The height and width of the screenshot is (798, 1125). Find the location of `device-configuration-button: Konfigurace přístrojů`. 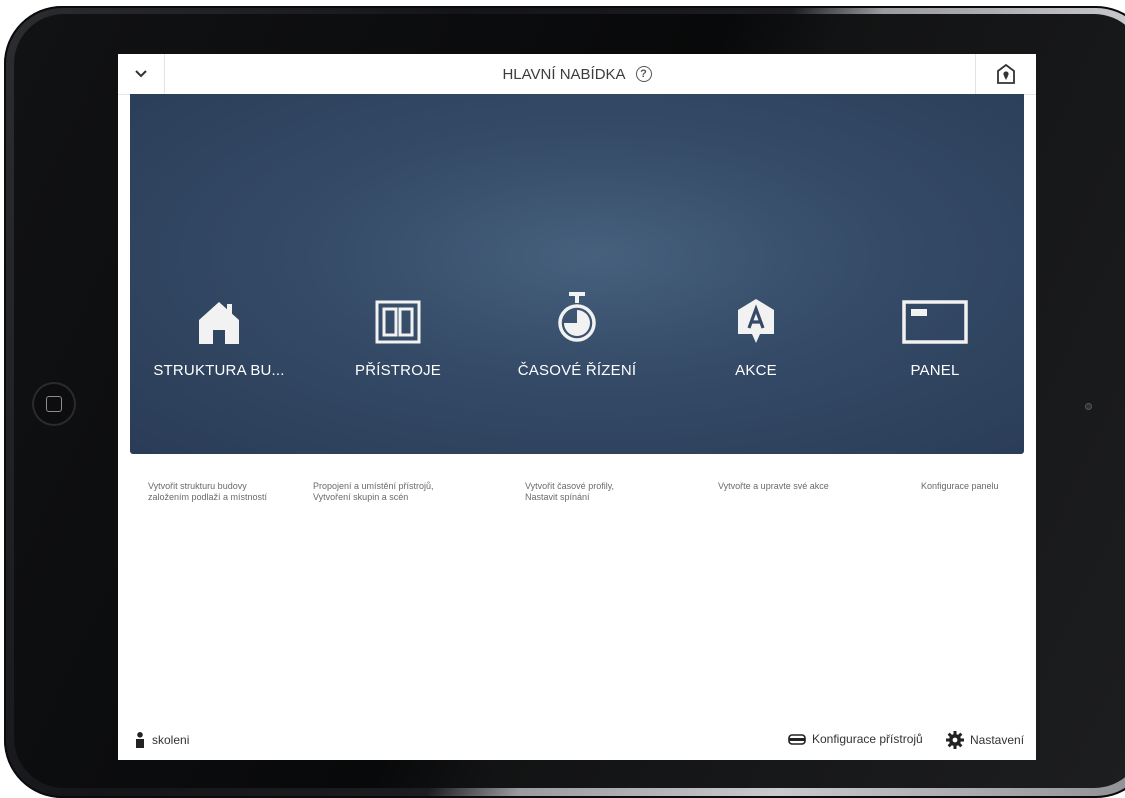

device-configuration-button: Konfigurace přístrojů is located at coordinates (855, 739).